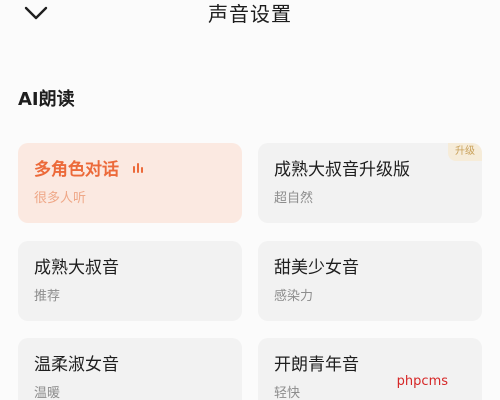  I want to click on voice-card-sweet-girl: 甜美少女音 感染力, so click(370, 281).